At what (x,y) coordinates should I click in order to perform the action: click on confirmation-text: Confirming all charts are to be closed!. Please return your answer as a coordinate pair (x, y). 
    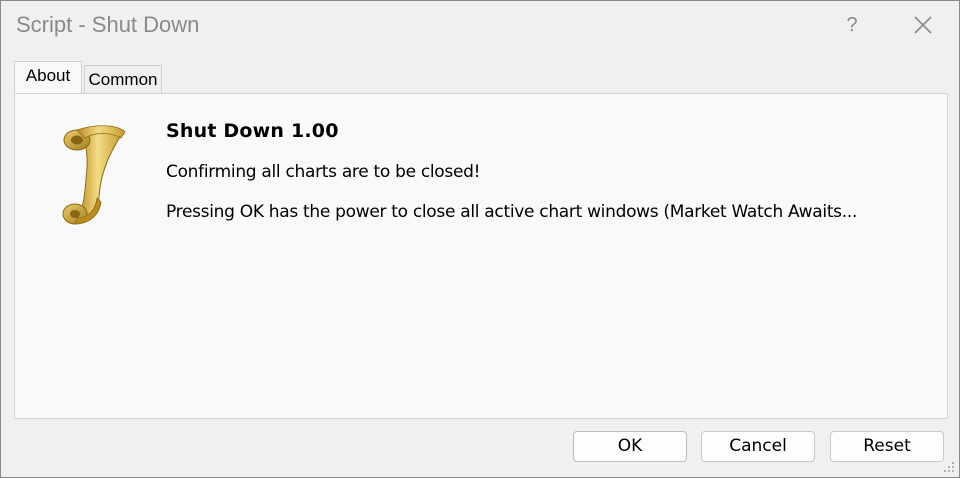
    Looking at the image, I should click on (323, 172).